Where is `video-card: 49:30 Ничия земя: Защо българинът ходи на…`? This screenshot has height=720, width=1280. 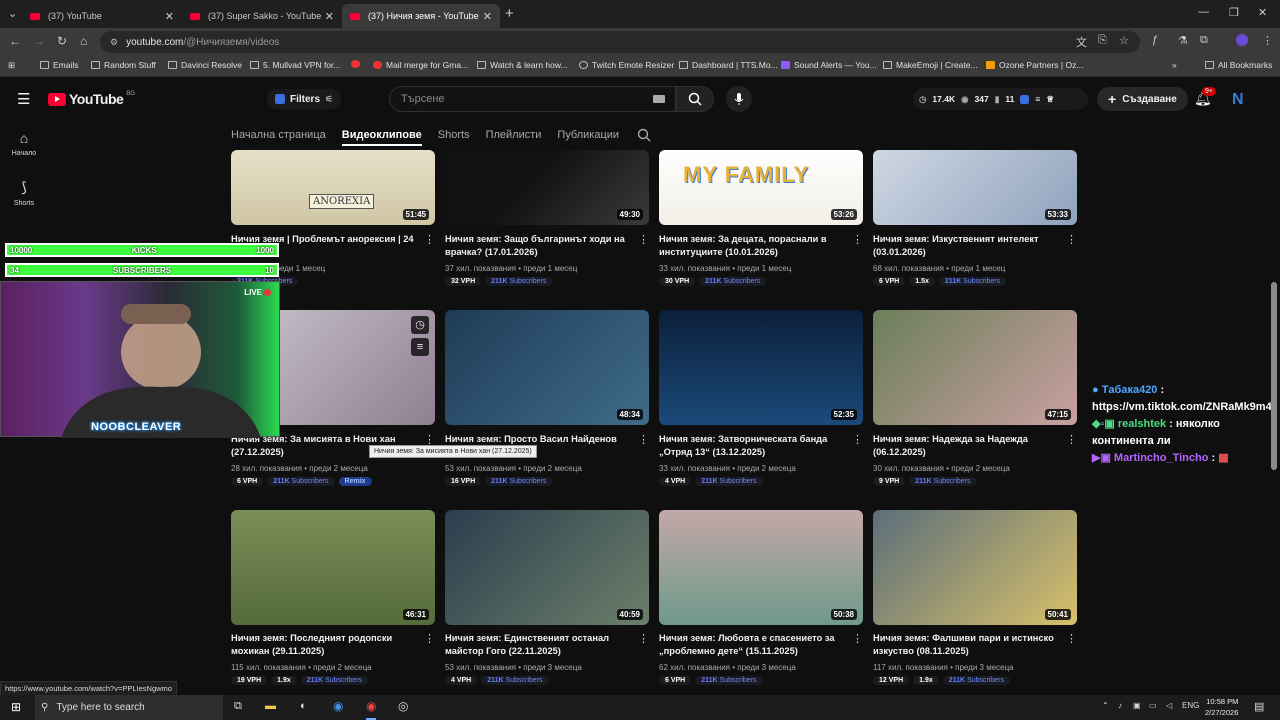 video-card: 49:30 Ничия земя: Защо българинът ходи на… is located at coordinates (547, 219).